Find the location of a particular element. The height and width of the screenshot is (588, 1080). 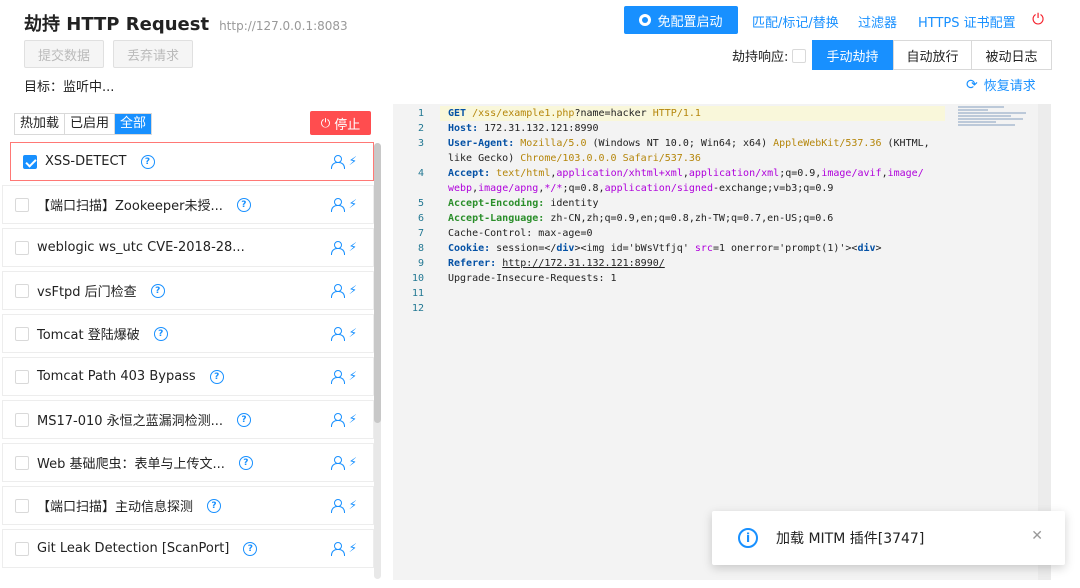

line-number: 6 is located at coordinates (420, 218).